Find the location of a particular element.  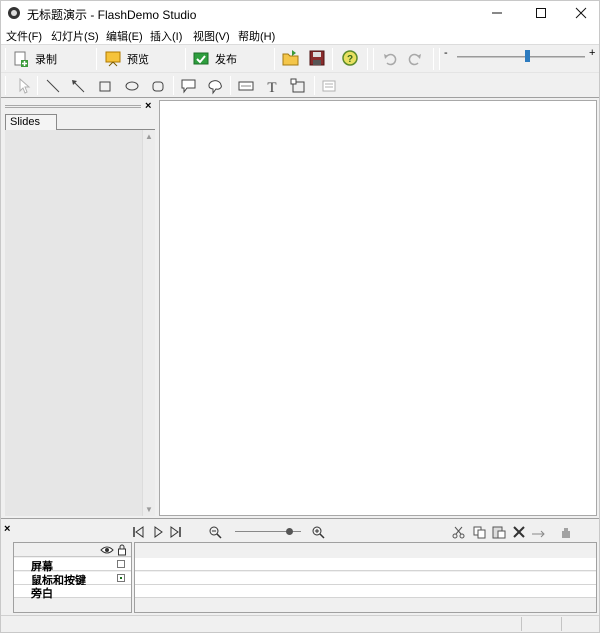

paste-icon is located at coordinates (499, 532).